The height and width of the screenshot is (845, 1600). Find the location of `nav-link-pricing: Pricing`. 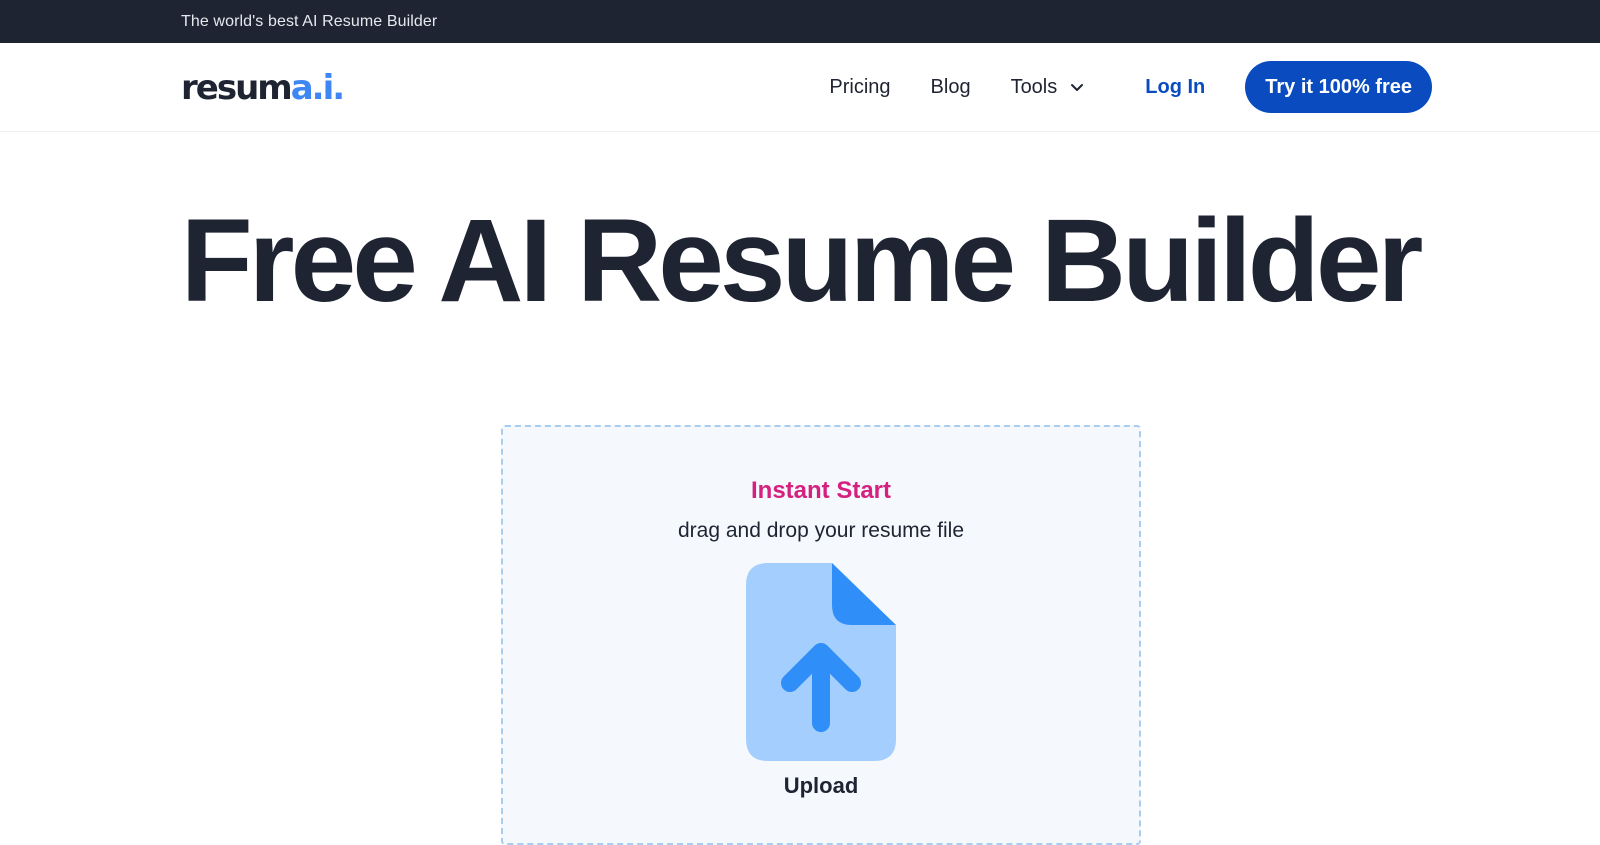

nav-link-pricing: Pricing is located at coordinates (859, 87).